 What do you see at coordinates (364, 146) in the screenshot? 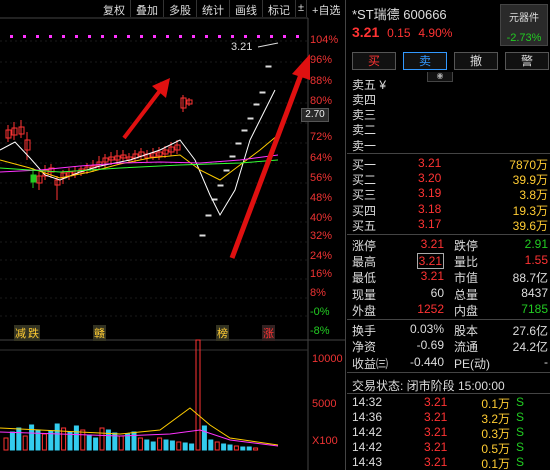
I see `ask-label: 卖一` at bounding box center [364, 146].